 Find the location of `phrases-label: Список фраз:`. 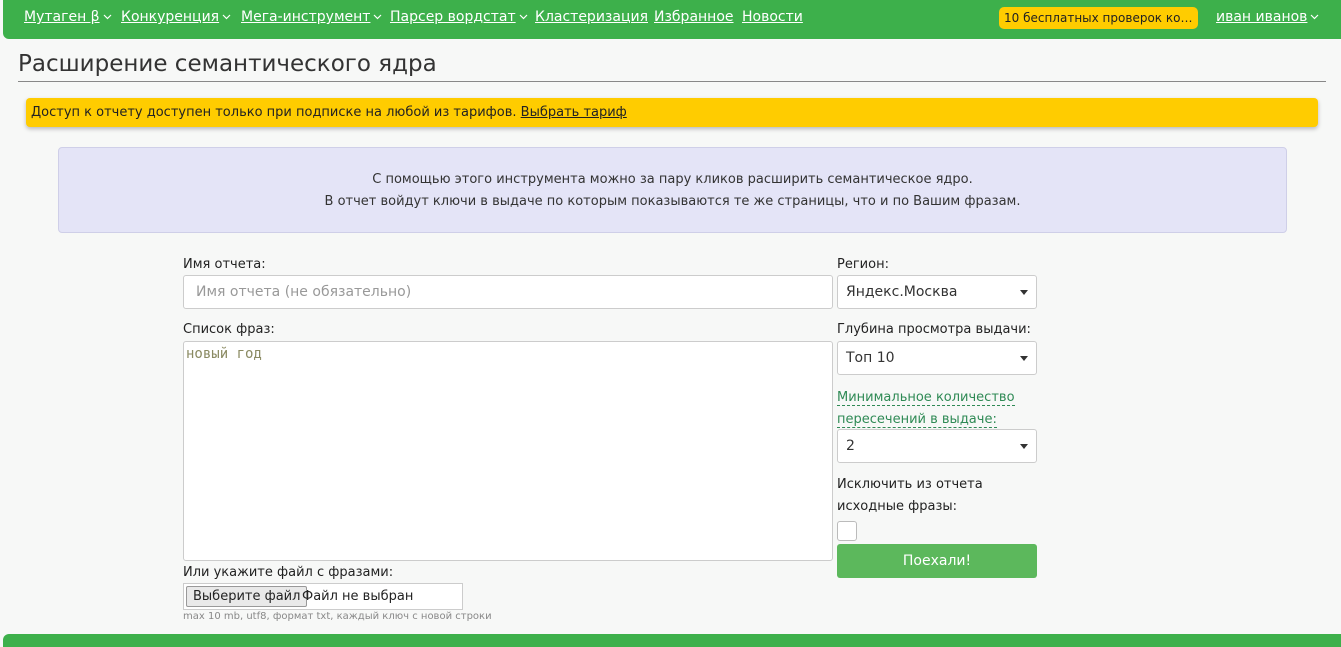

phrases-label: Список фраз: is located at coordinates (229, 329).